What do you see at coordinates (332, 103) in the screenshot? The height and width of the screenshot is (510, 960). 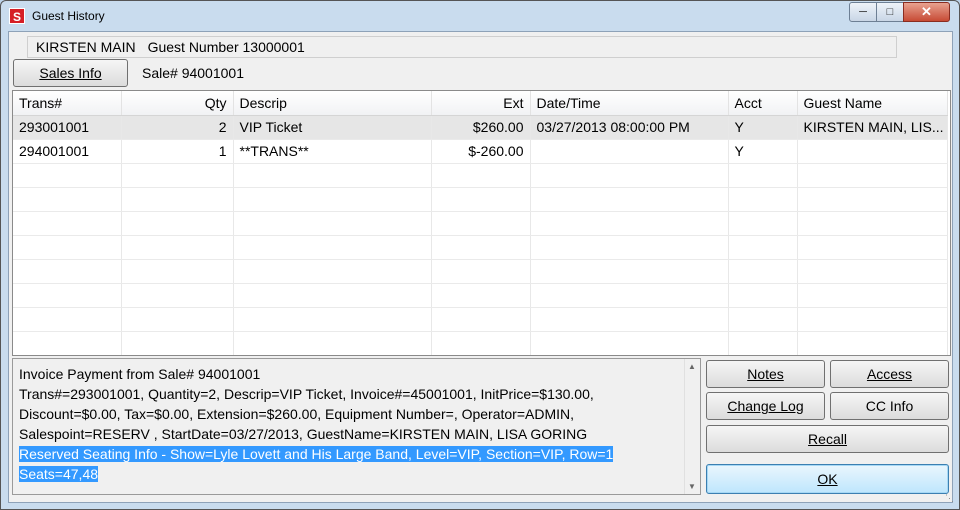 I see `column-header-descrip: Descrip` at bounding box center [332, 103].